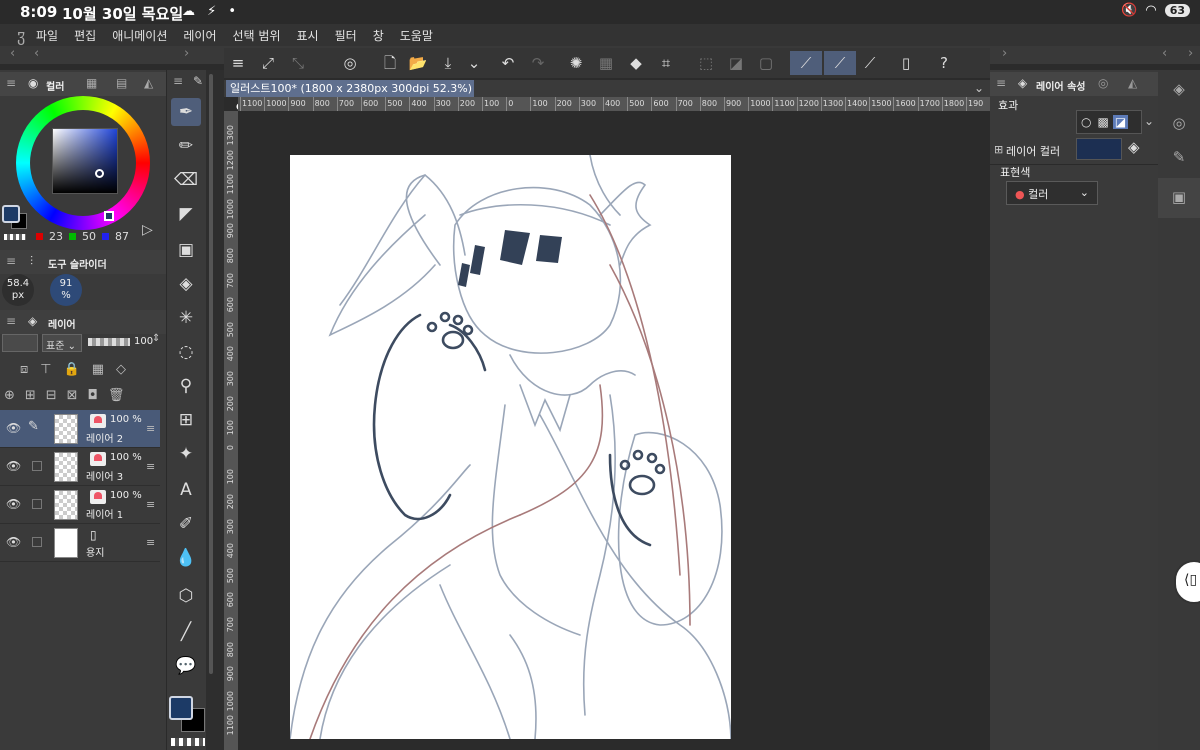  Describe the element at coordinates (85, 35) in the screenshot. I see `menu-edit: 편집` at that location.